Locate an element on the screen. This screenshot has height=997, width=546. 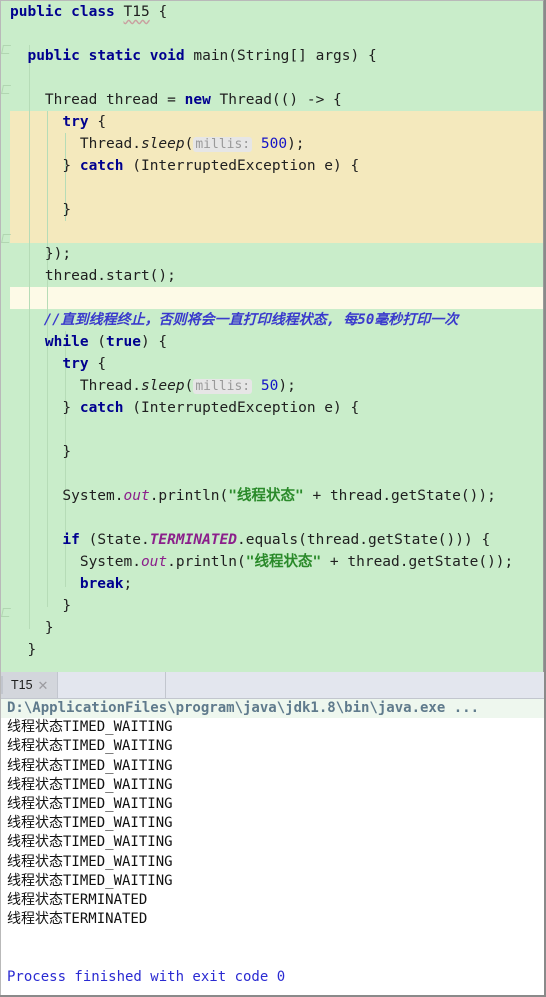
code-line: }); is located at coordinates (272, 254).